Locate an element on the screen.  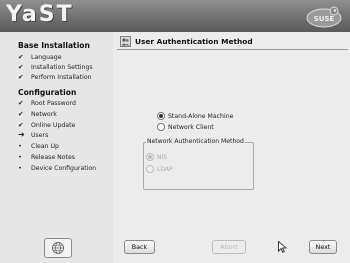
step-device-configuration: • Device Configuration is located at coordinates (65, 168).